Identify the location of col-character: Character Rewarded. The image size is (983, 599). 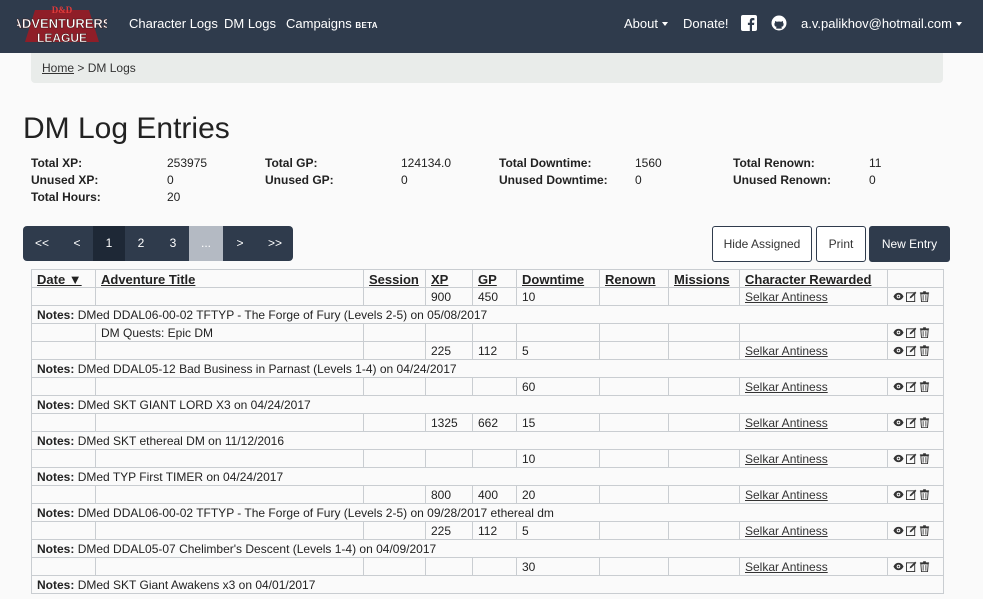
(813, 278).